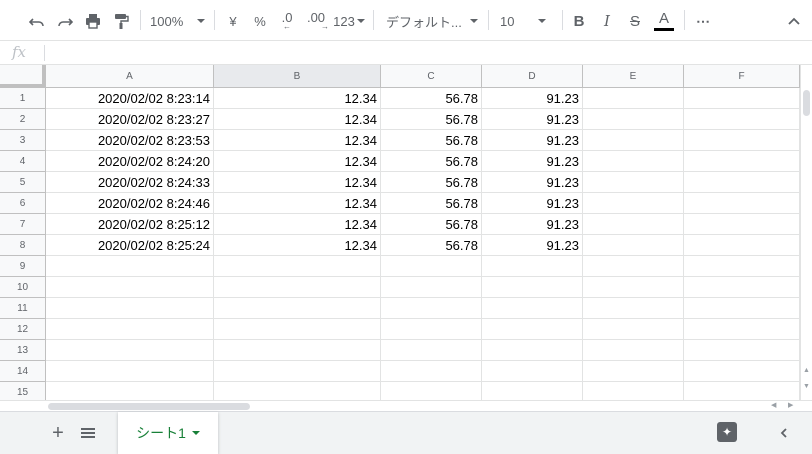  What do you see at coordinates (633, 203) in the screenshot?
I see `cell-e6` at bounding box center [633, 203].